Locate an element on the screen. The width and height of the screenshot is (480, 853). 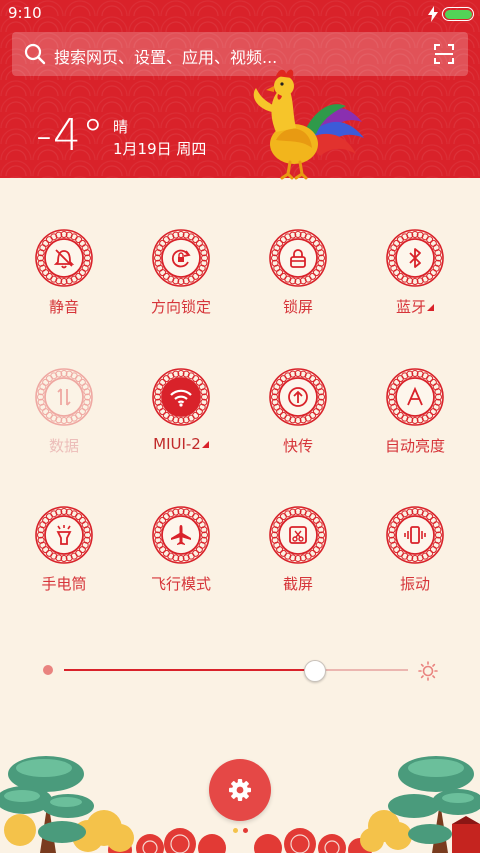
footer-decoration is located at coordinates (240, 796).